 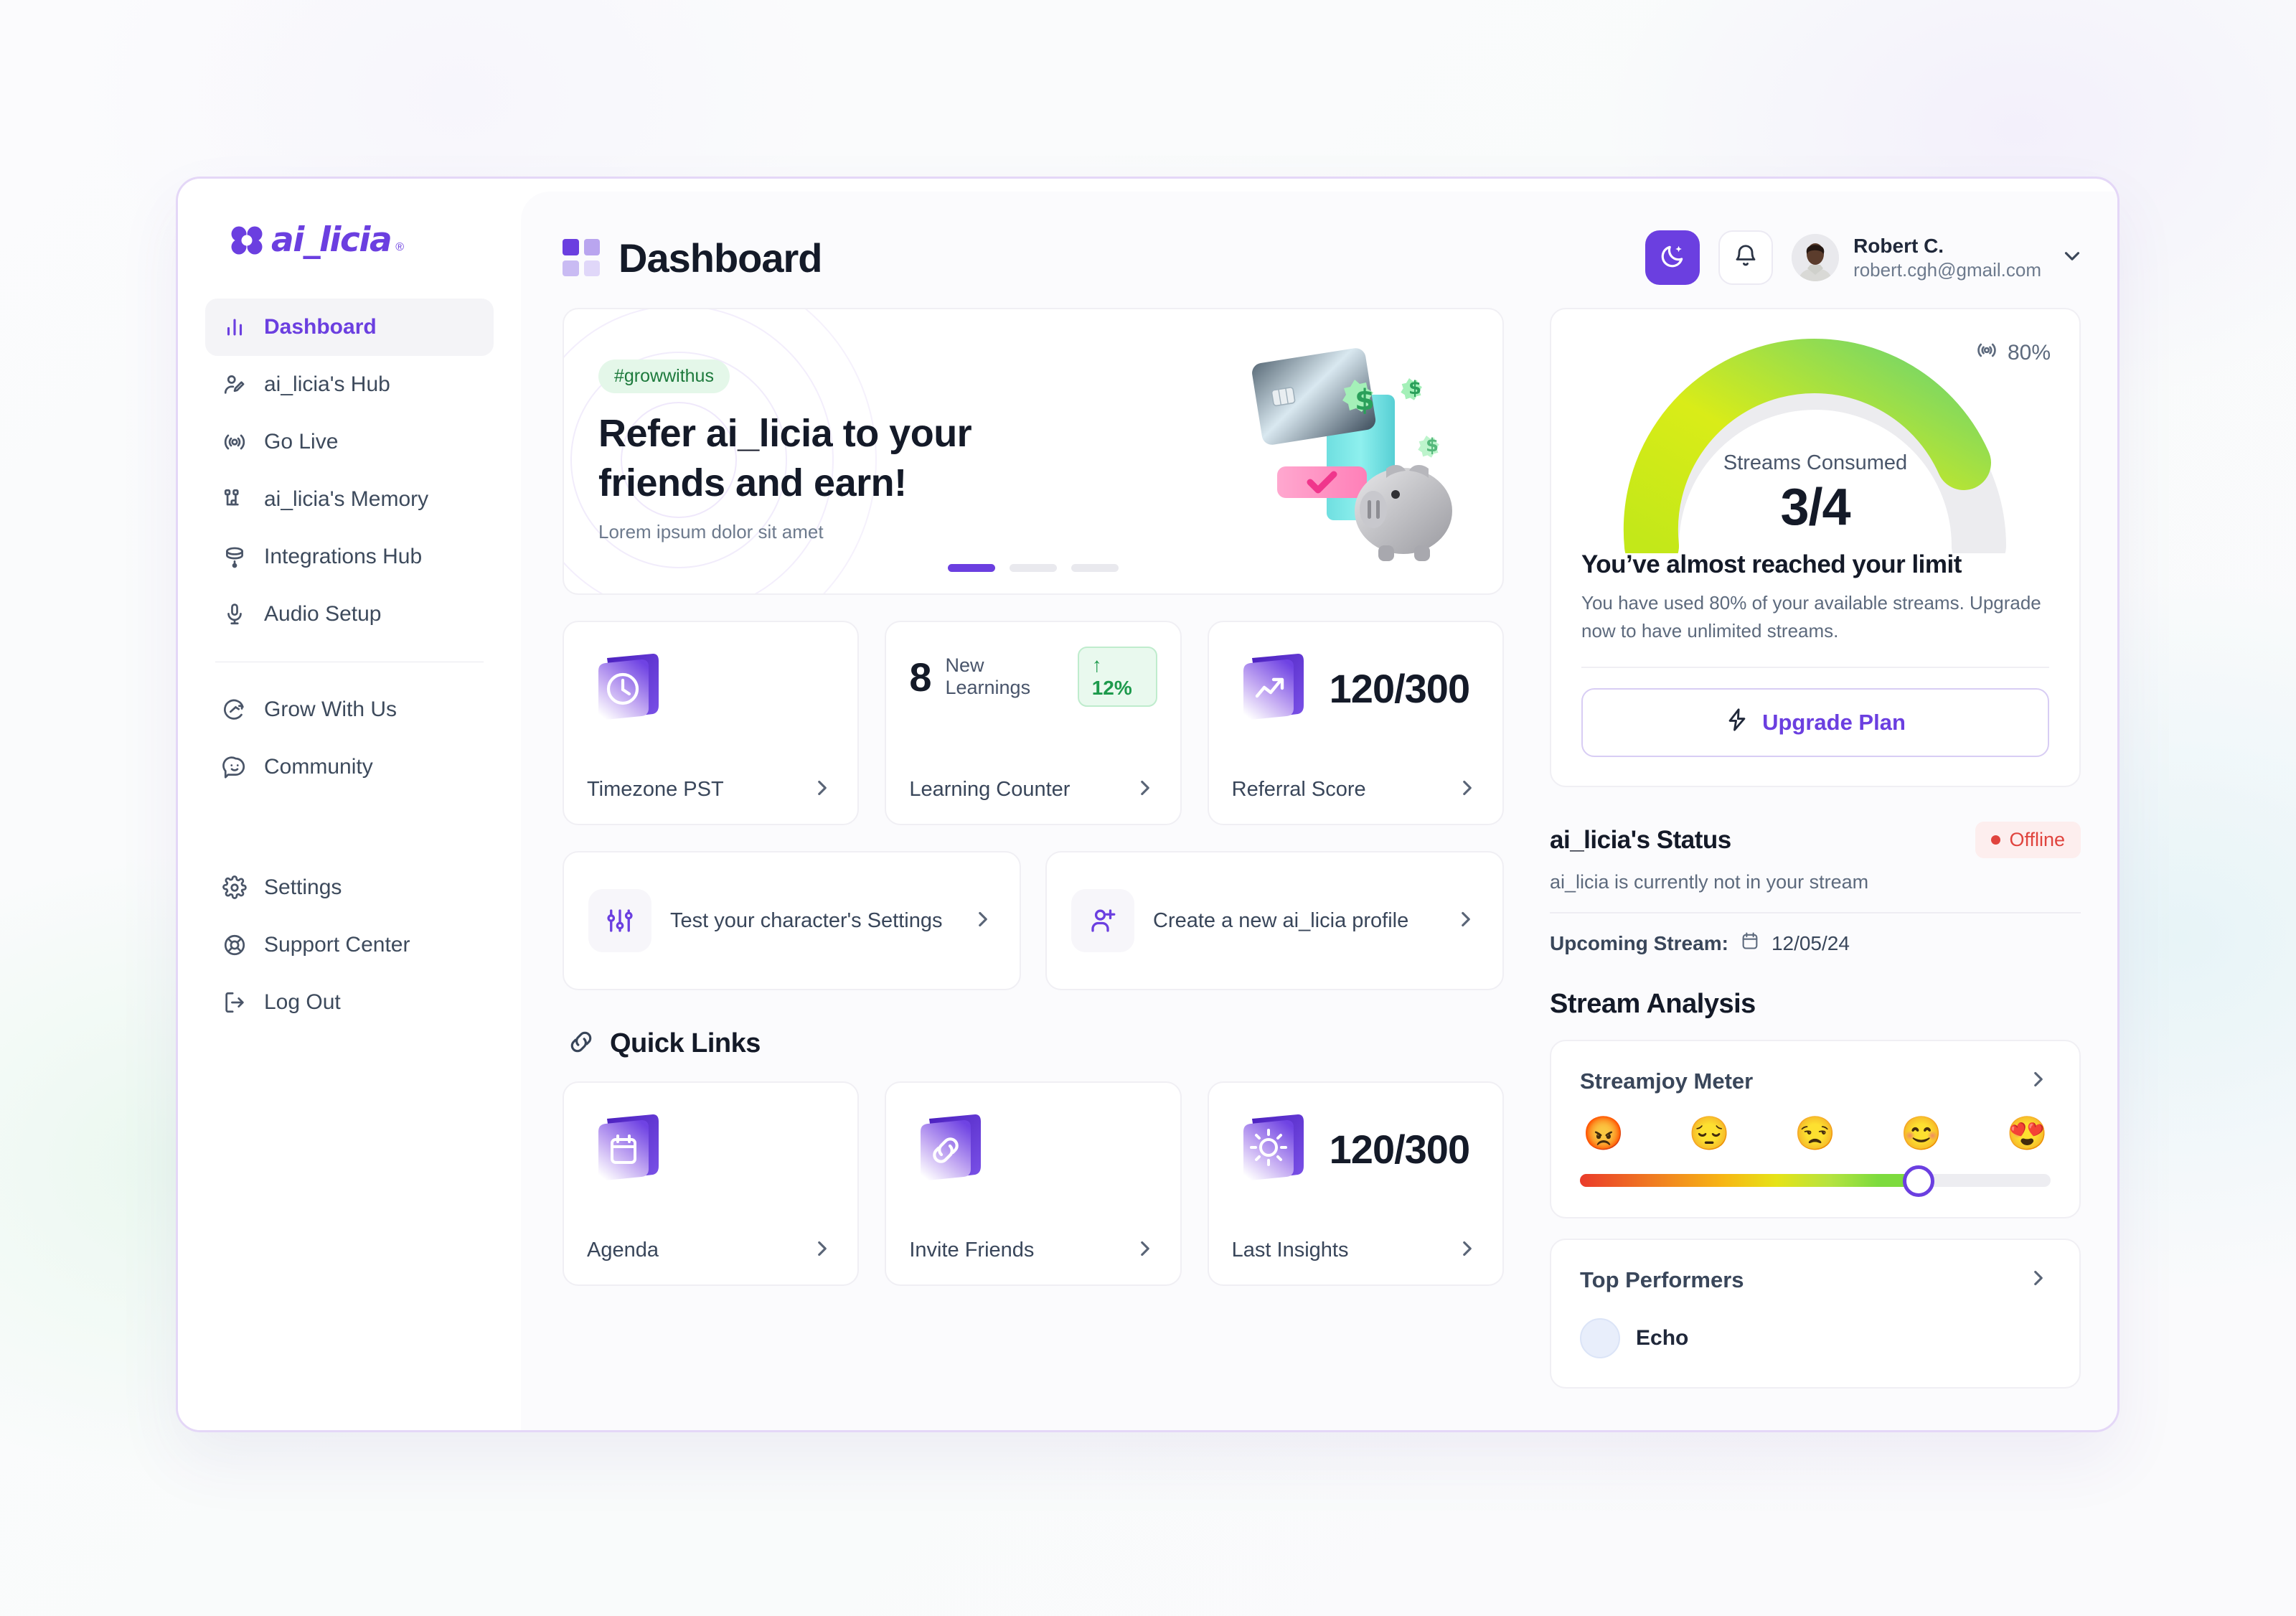 What do you see at coordinates (235, 384) in the screenshot?
I see `user-edit-icon` at bounding box center [235, 384].